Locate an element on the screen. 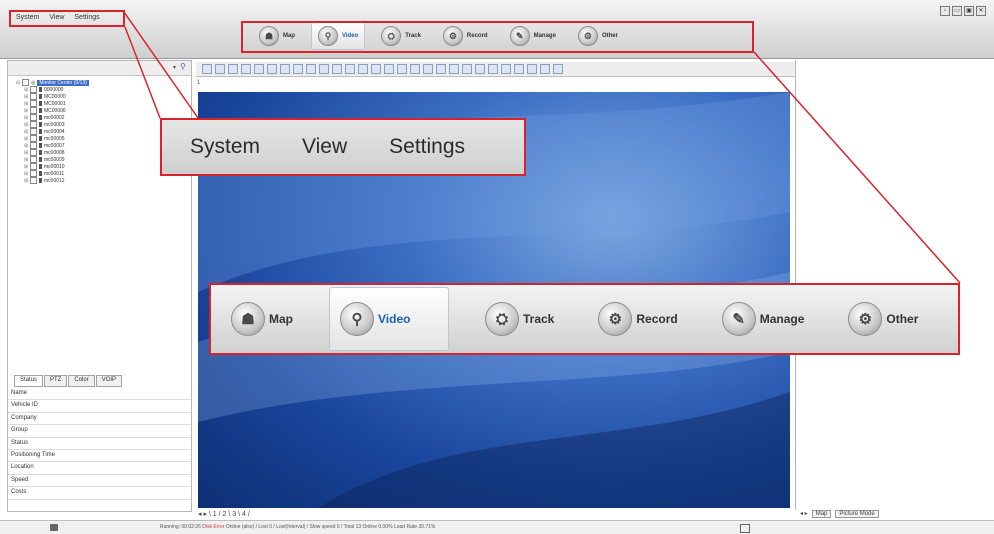 Image resolution: width=994 pixels, height=534 pixels. tree-root: ⊟ ◎ Monitor Center (0/13) is located at coordinates (101, 82).